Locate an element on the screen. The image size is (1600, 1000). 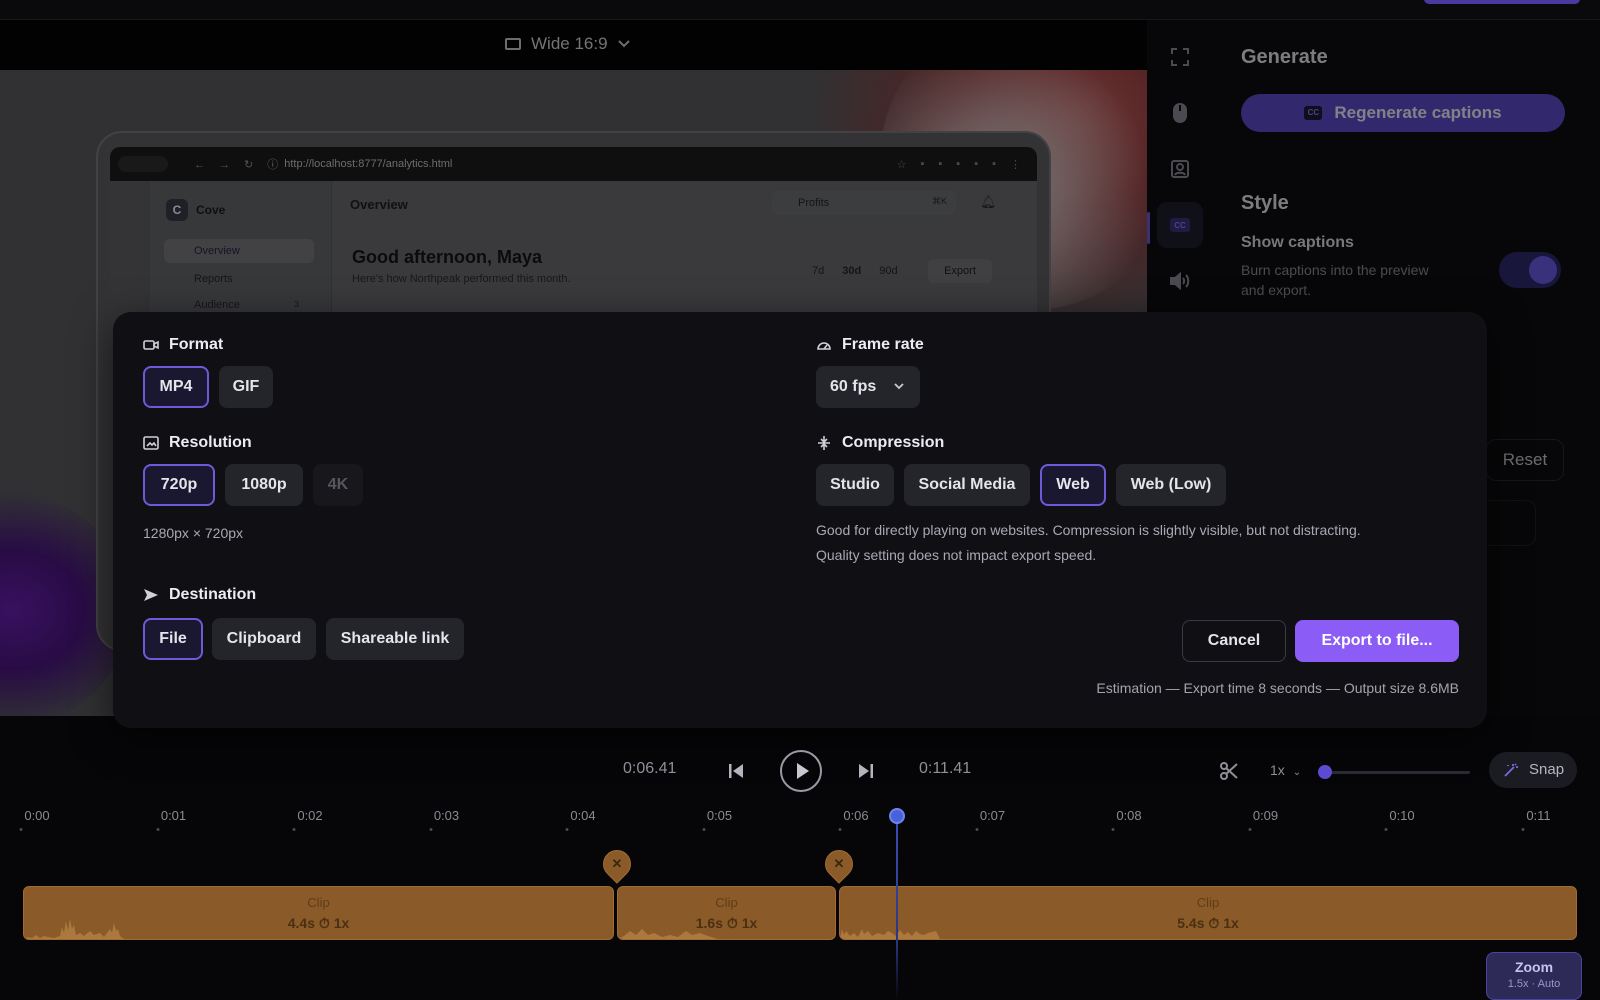
magic-wand-icon is located at coordinates (1511, 770).